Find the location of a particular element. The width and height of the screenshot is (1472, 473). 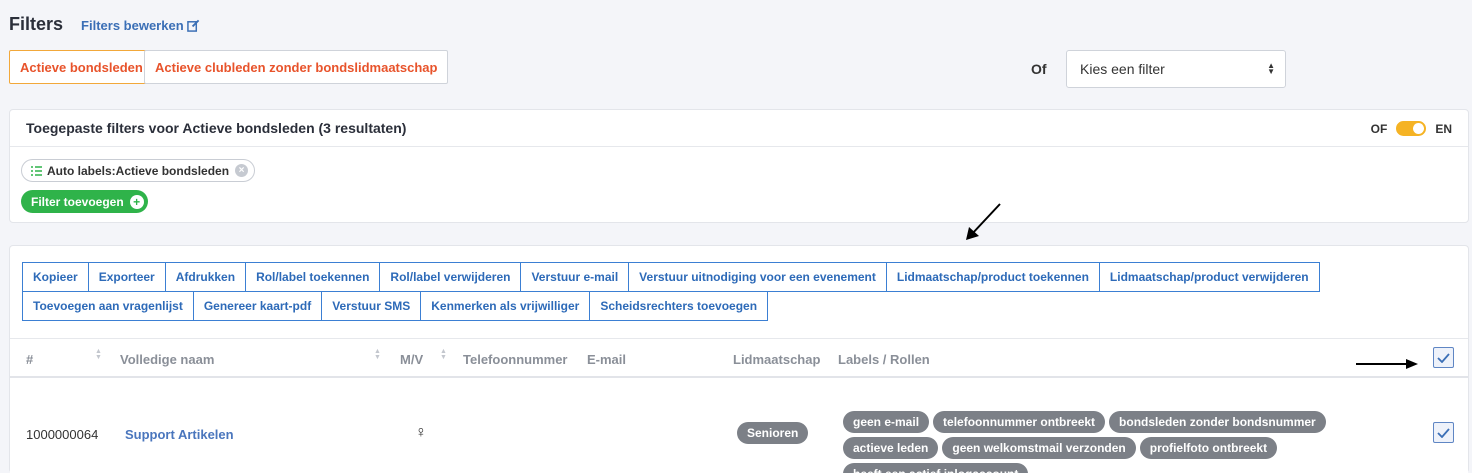

membership-badge: Senioren is located at coordinates (773, 433).